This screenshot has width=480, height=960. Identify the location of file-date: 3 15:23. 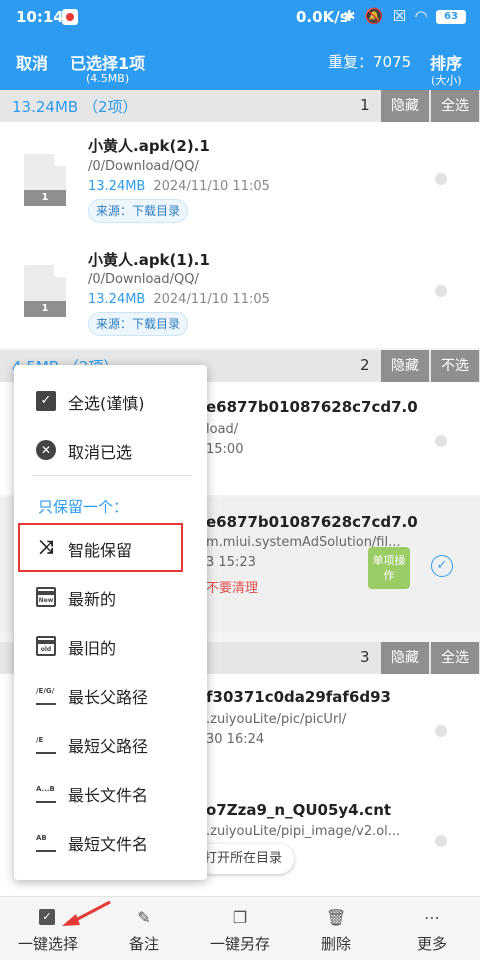
(231, 562).